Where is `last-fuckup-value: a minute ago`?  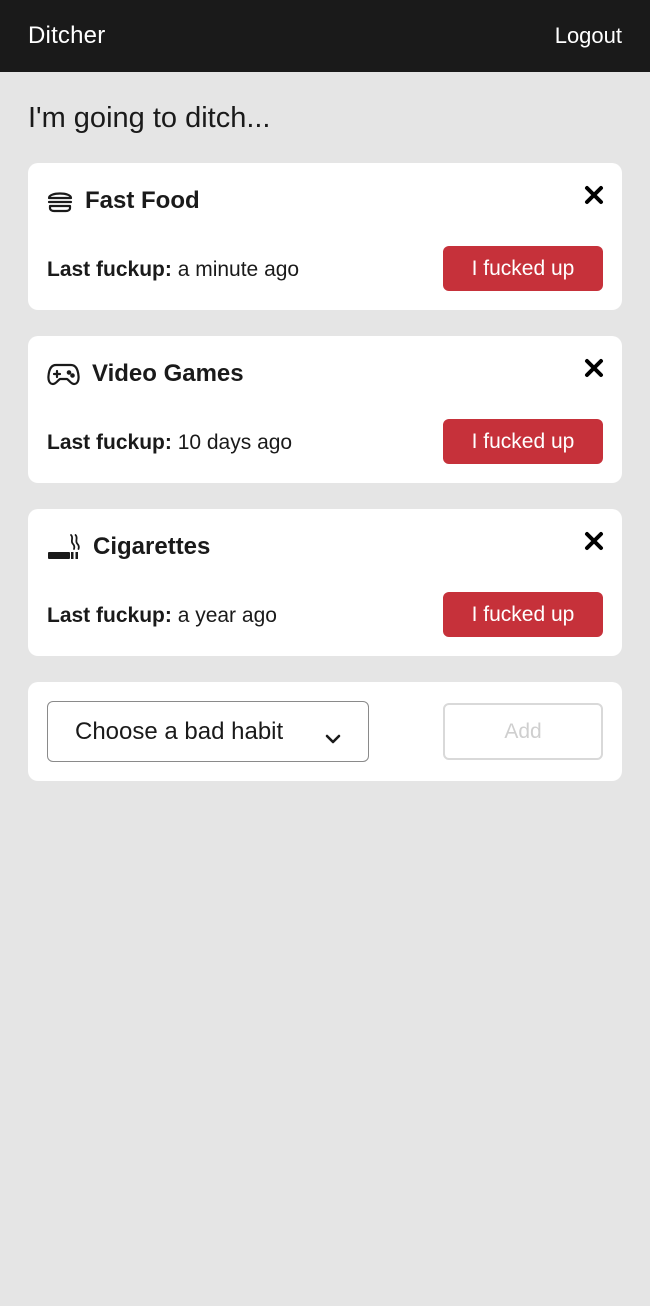
last-fuckup-value: a minute ago is located at coordinates (238, 269).